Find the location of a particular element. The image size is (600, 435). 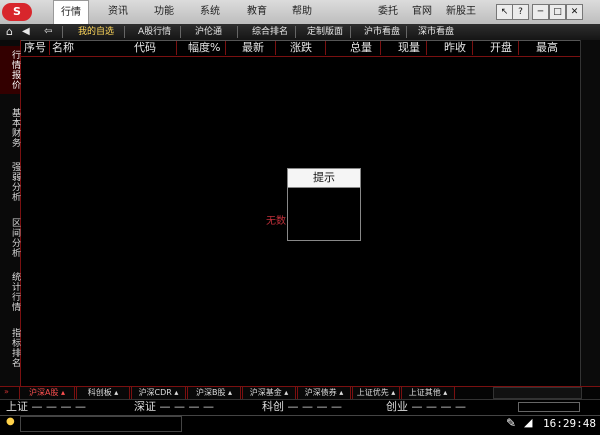

btab-sh-sz-a: 沪深A股 ▴ is located at coordinates (47, 392).